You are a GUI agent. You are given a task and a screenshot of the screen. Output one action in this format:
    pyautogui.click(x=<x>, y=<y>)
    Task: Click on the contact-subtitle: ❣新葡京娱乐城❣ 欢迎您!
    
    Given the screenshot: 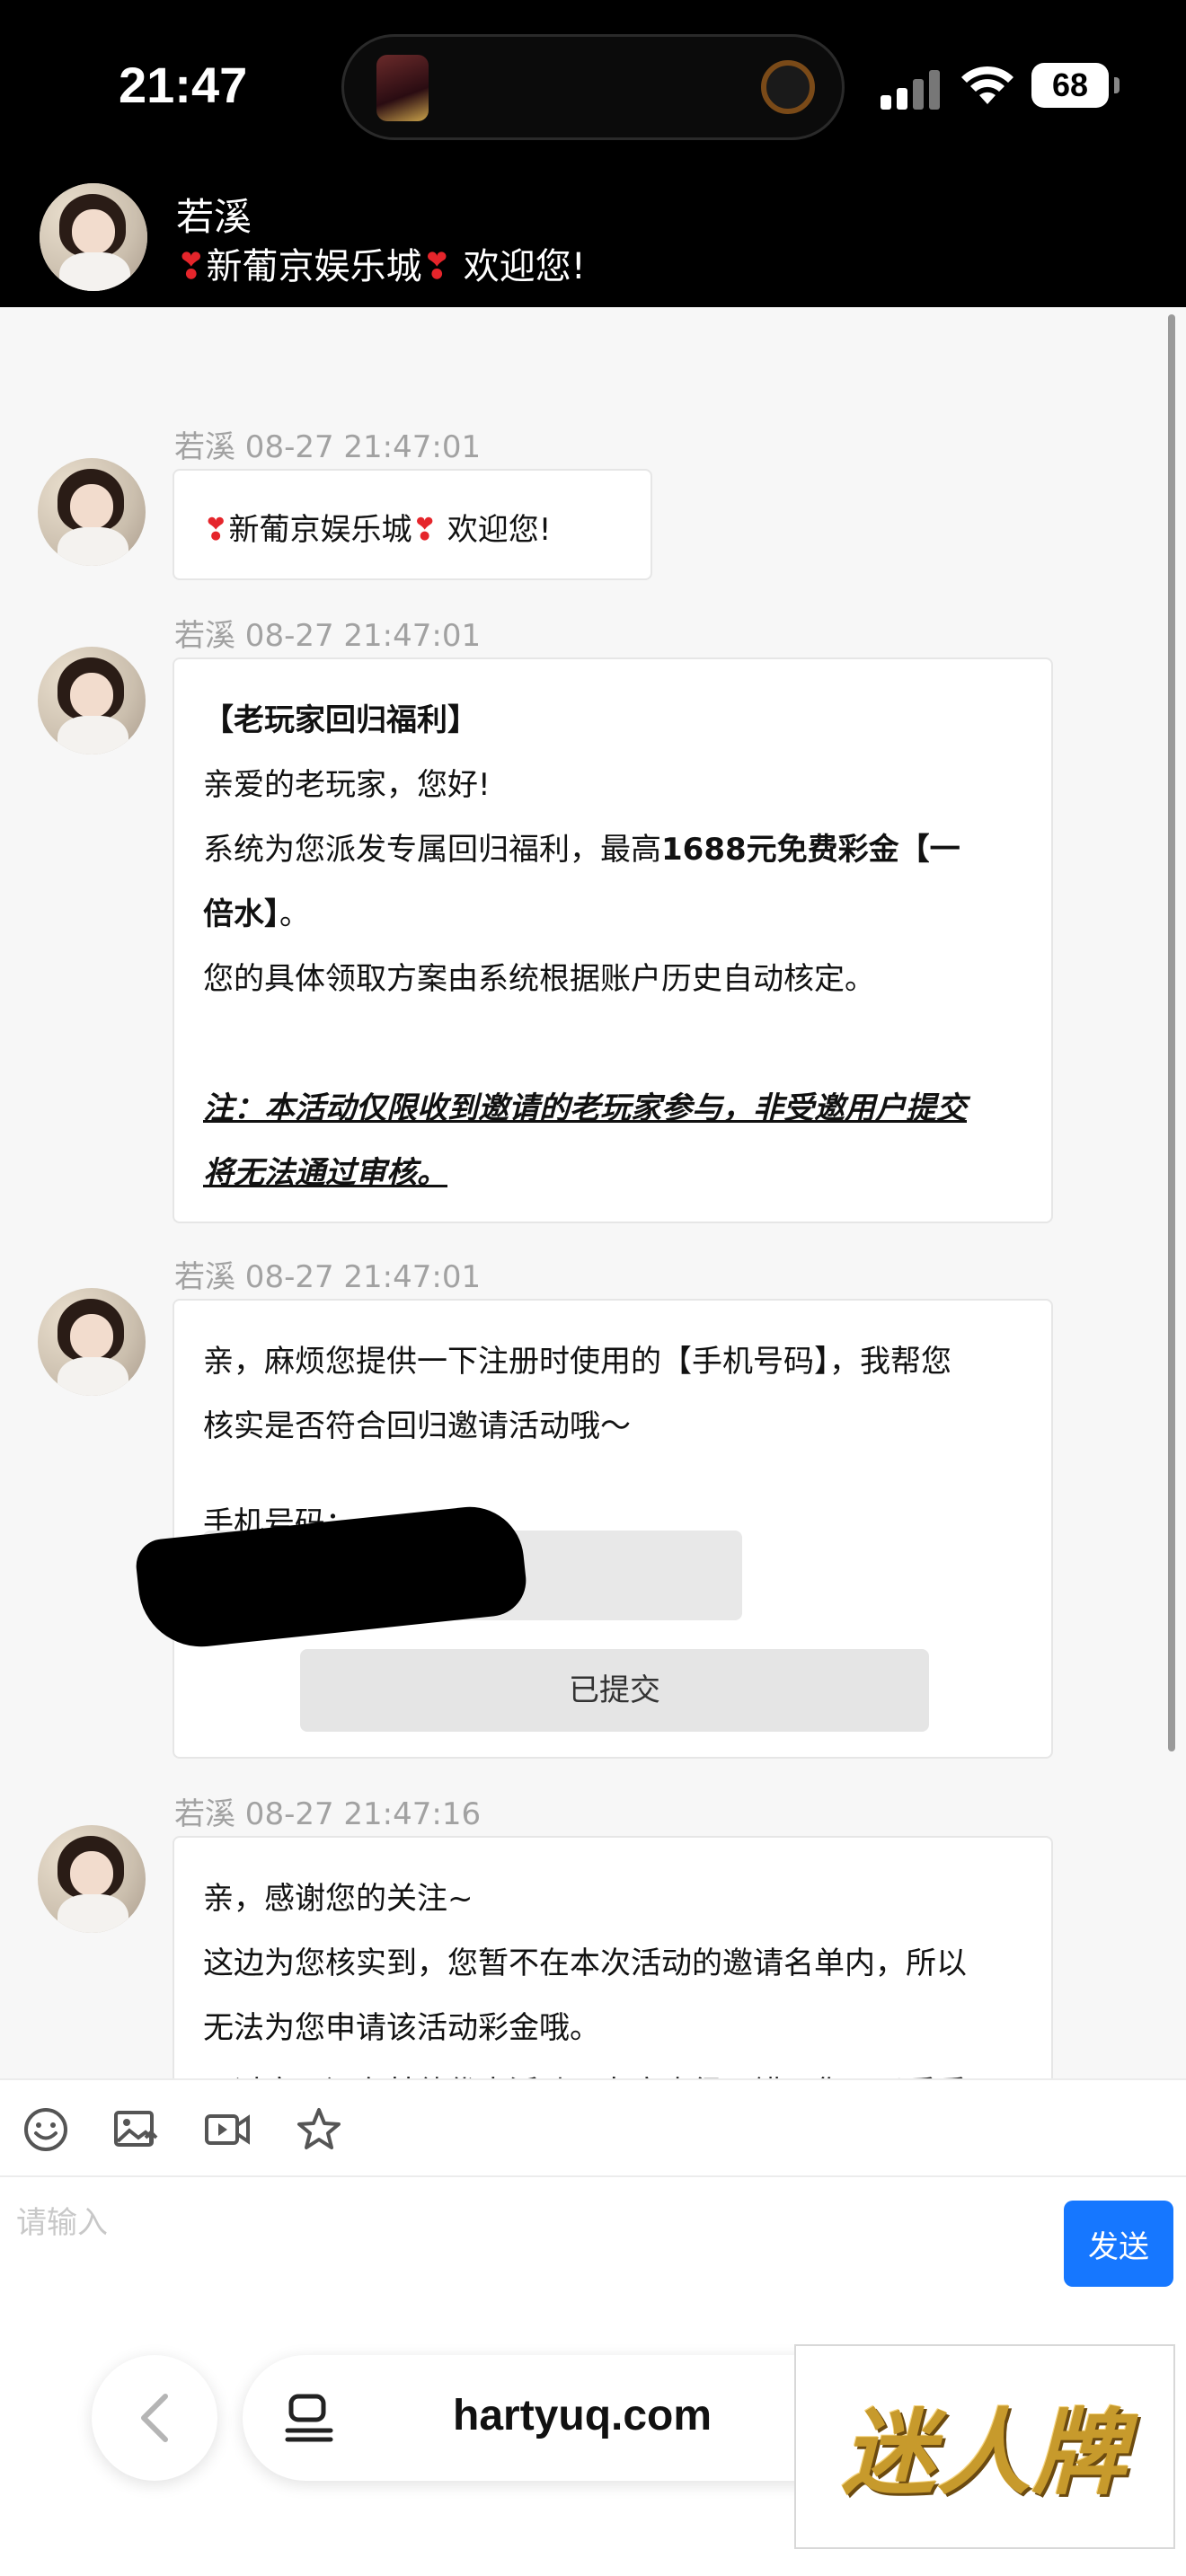 What is the action you would take?
    pyautogui.click(x=381, y=266)
    